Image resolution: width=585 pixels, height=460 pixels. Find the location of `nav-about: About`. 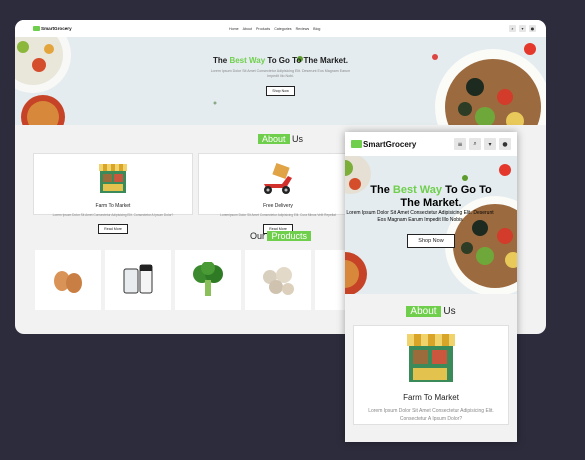

nav-about: About is located at coordinates (247, 29).